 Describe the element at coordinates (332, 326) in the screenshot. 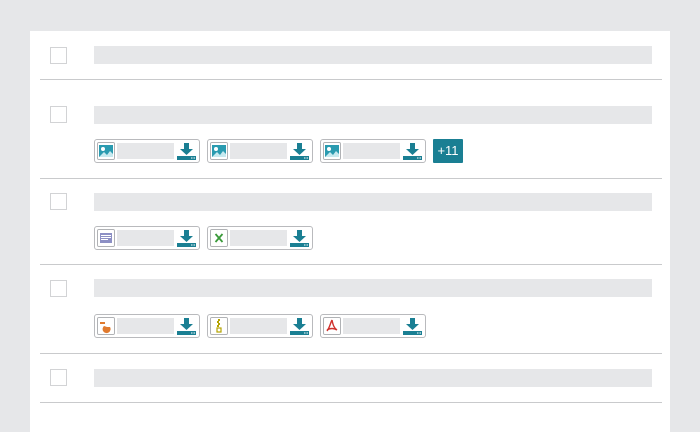

I see `pdf-file-icon` at that location.